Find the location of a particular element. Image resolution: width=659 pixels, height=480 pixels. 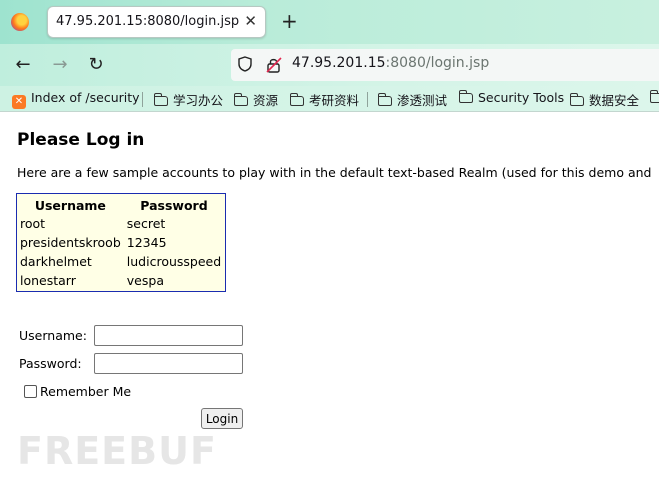

bookmark-index-security: ✕ Index of /security is located at coordinates (76, 99).